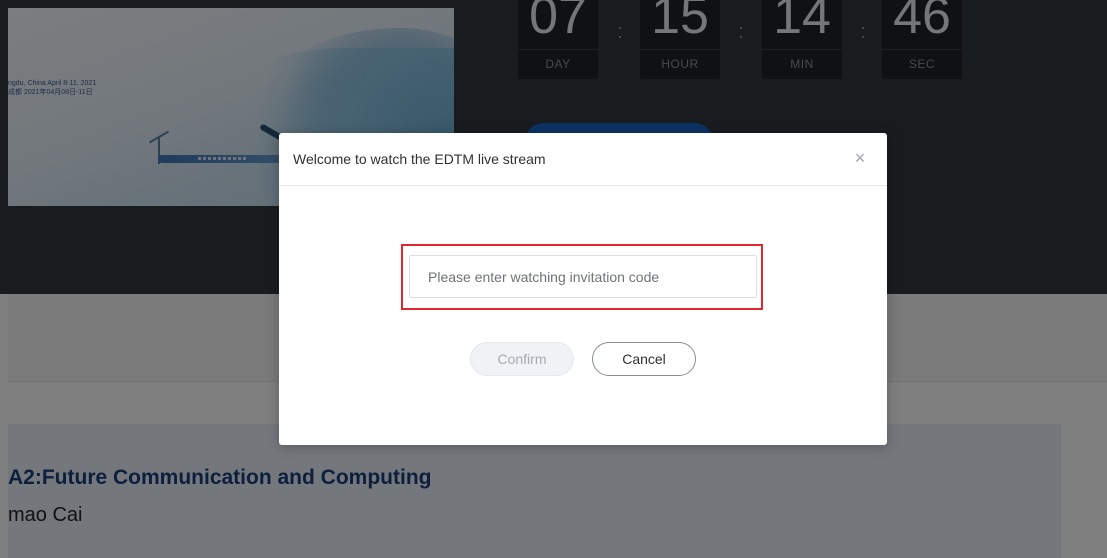 This screenshot has width=1107, height=558. Describe the element at coordinates (583, 159) in the screenshot. I see `dialog-header: Welcome to watch the EDTM live stream ×` at that location.